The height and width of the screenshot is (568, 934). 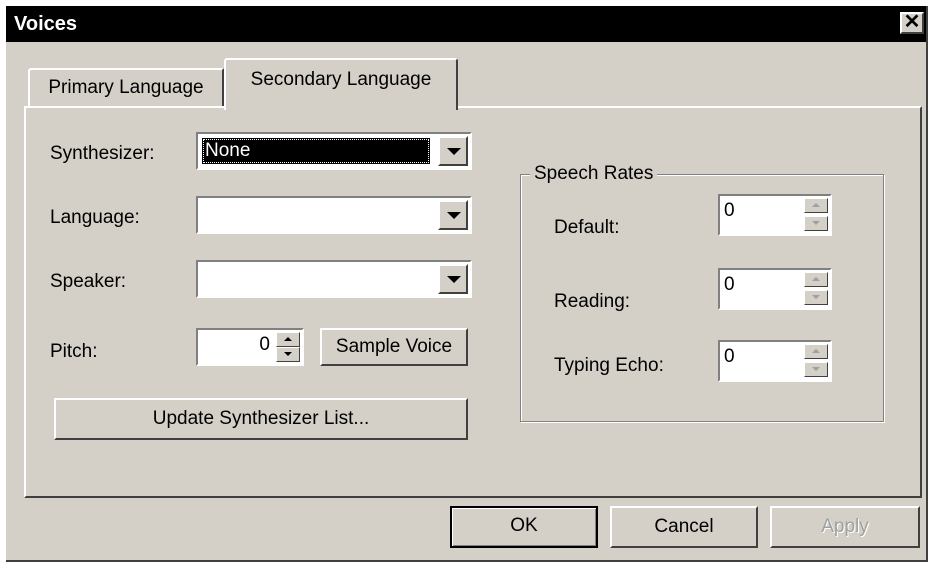 I want to click on language-combobox, so click(x=334, y=215).